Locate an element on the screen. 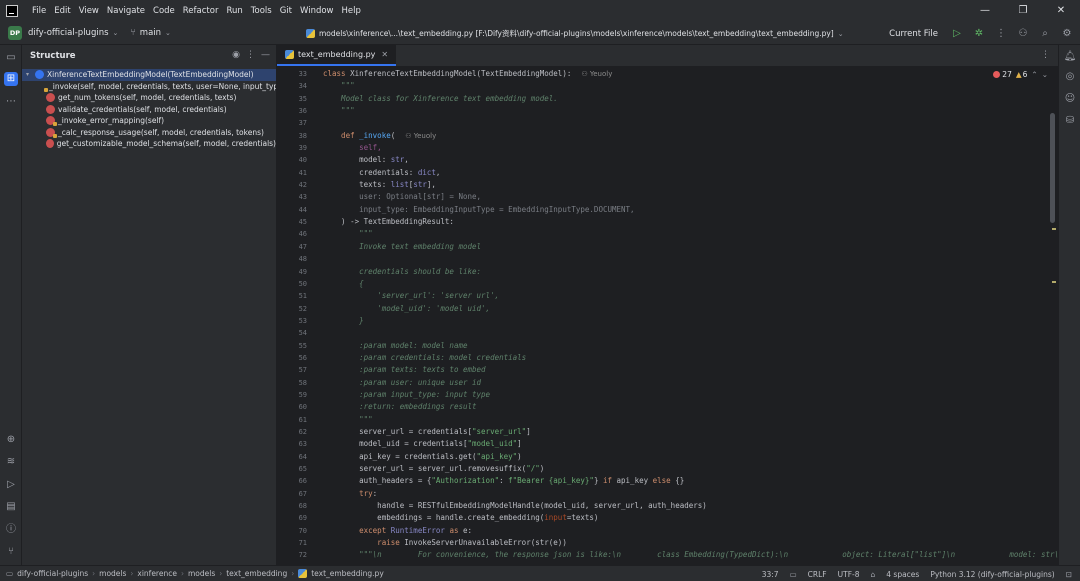 The image size is (1080, 581). minimize-panel-icon: — is located at coordinates (265, 55).